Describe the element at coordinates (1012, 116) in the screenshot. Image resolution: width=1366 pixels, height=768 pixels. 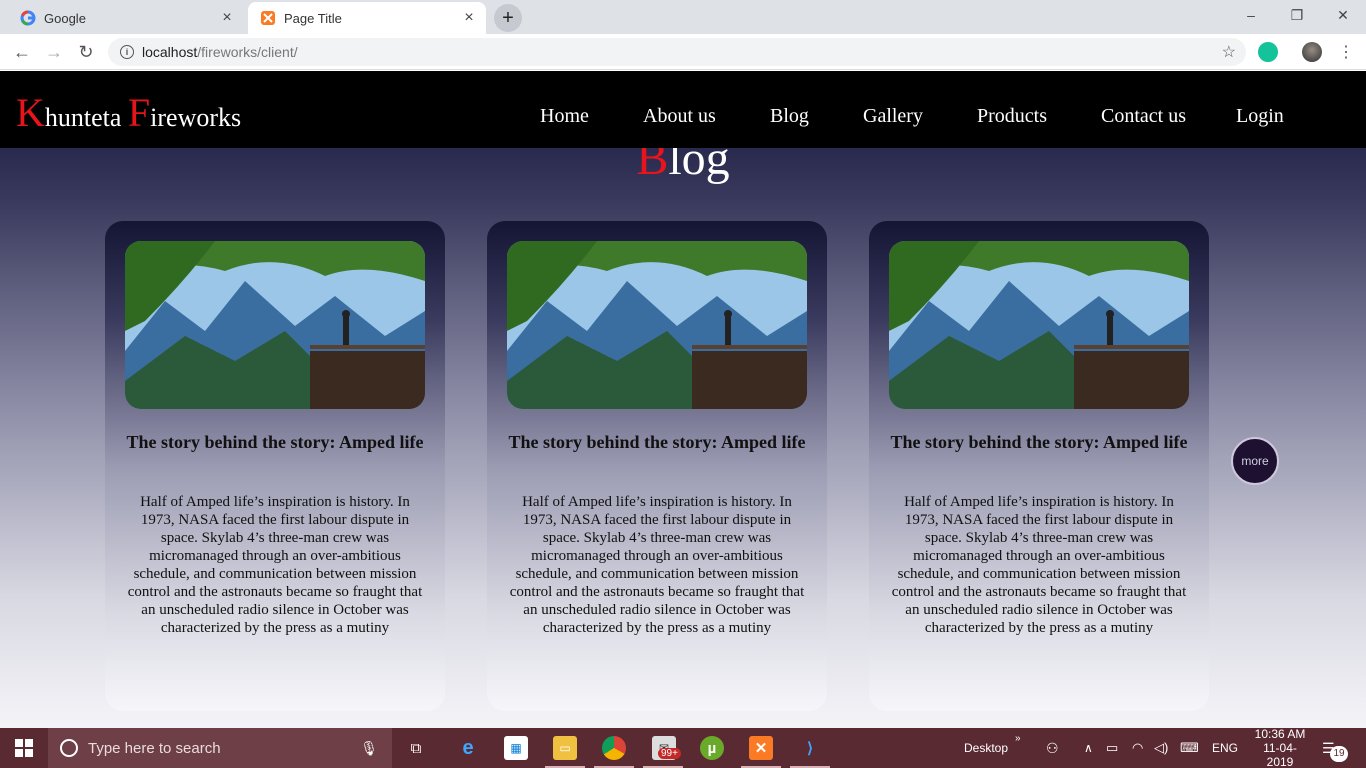
I see `nav-products: Products` at that location.